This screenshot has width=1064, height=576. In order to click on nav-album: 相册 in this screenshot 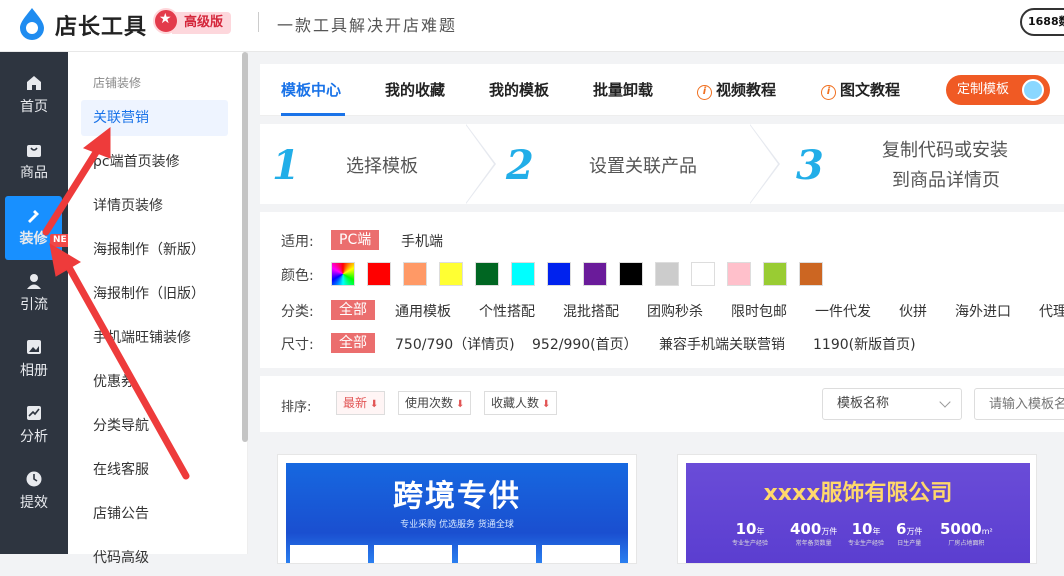, I will do `click(34, 360)`.